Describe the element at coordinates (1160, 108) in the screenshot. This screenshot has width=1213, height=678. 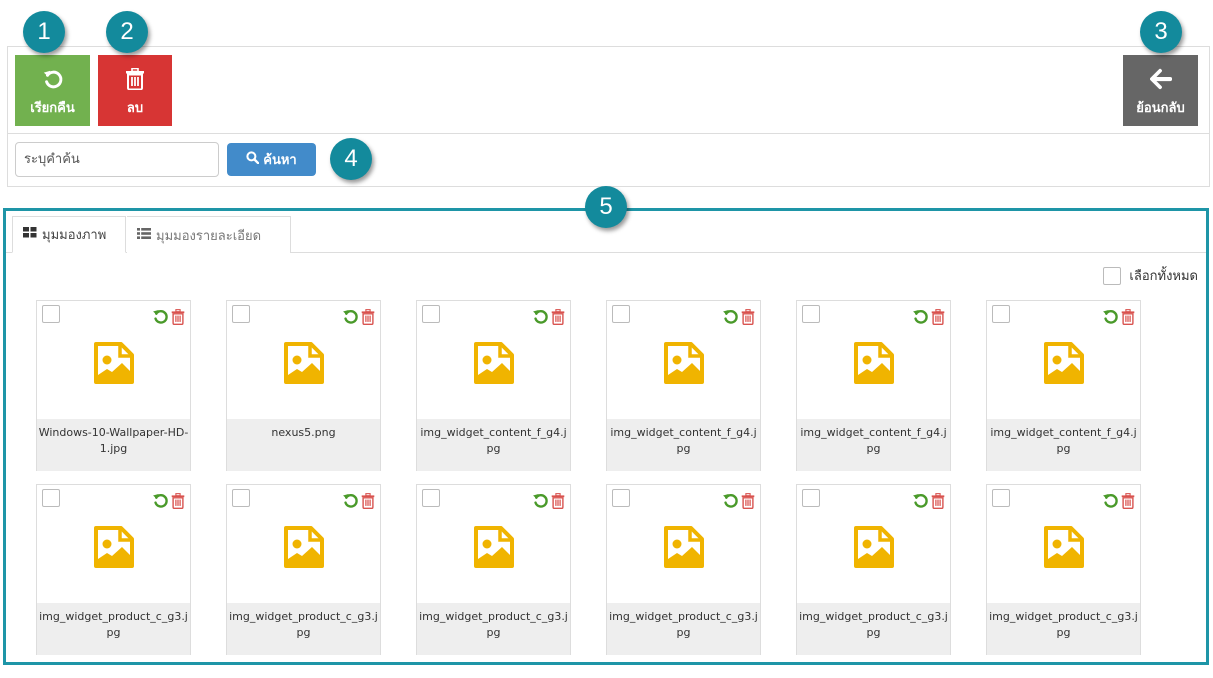
I see `back-label: ย้อนกลับ` at that location.